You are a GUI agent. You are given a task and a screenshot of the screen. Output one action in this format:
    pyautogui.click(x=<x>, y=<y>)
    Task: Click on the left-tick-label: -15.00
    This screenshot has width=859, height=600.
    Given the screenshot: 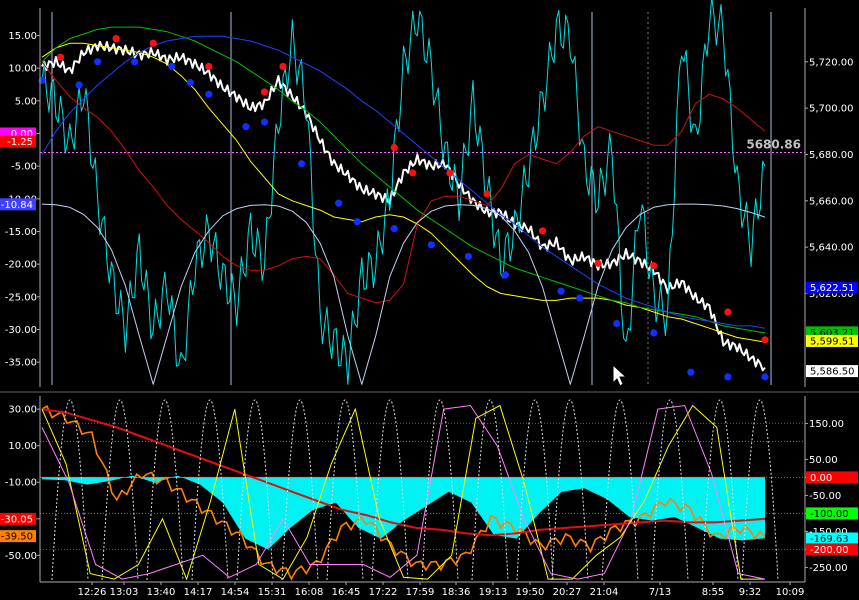 What is the action you would take?
    pyautogui.click(x=21, y=232)
    